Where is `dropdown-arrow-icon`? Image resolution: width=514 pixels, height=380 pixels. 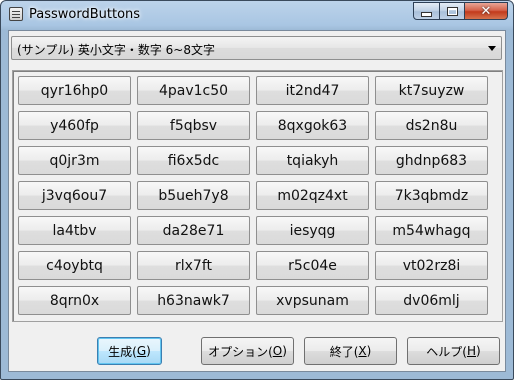 dropdown-arrow-icon is located at coordinates (492, 48).